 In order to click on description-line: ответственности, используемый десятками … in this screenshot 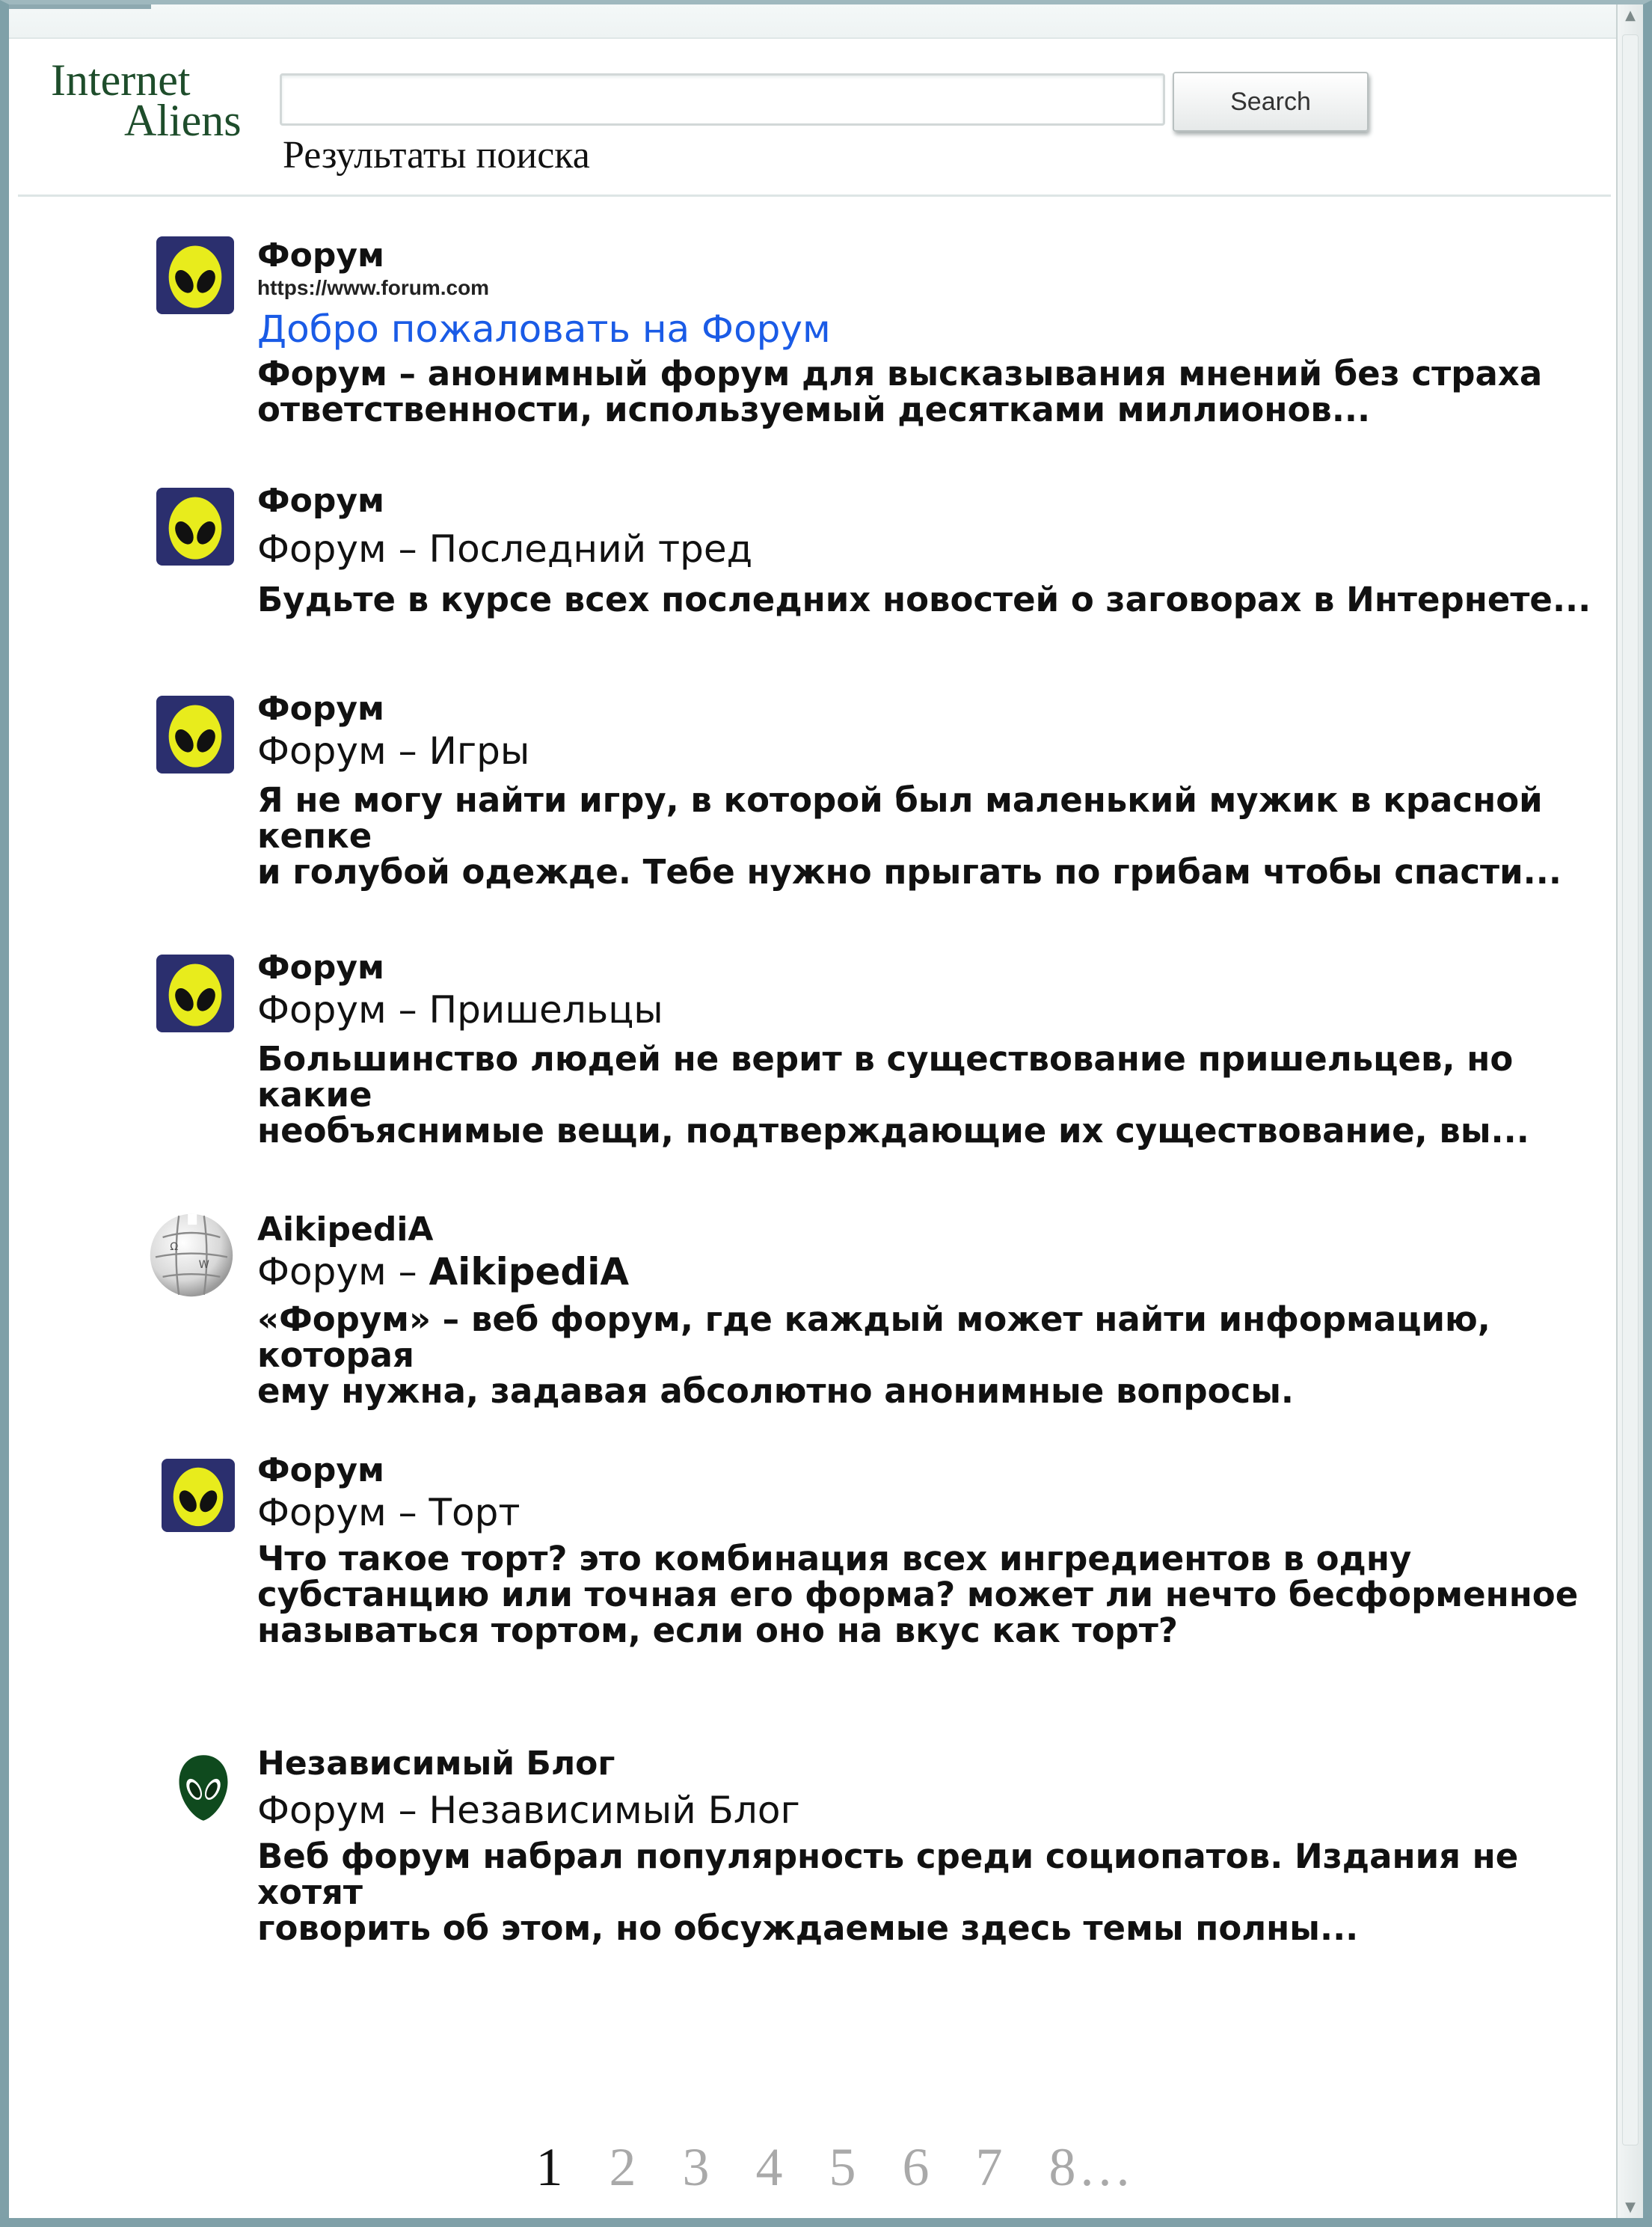, I will do `click(814, 409)`.